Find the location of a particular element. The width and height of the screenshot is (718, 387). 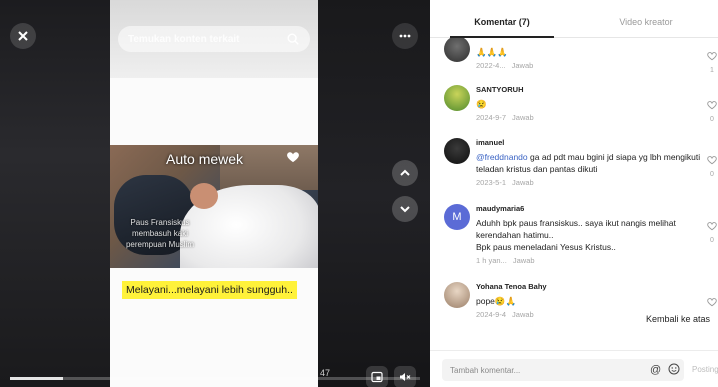

comment-text: pope😢🙏 is located at coordinates (496, 301).